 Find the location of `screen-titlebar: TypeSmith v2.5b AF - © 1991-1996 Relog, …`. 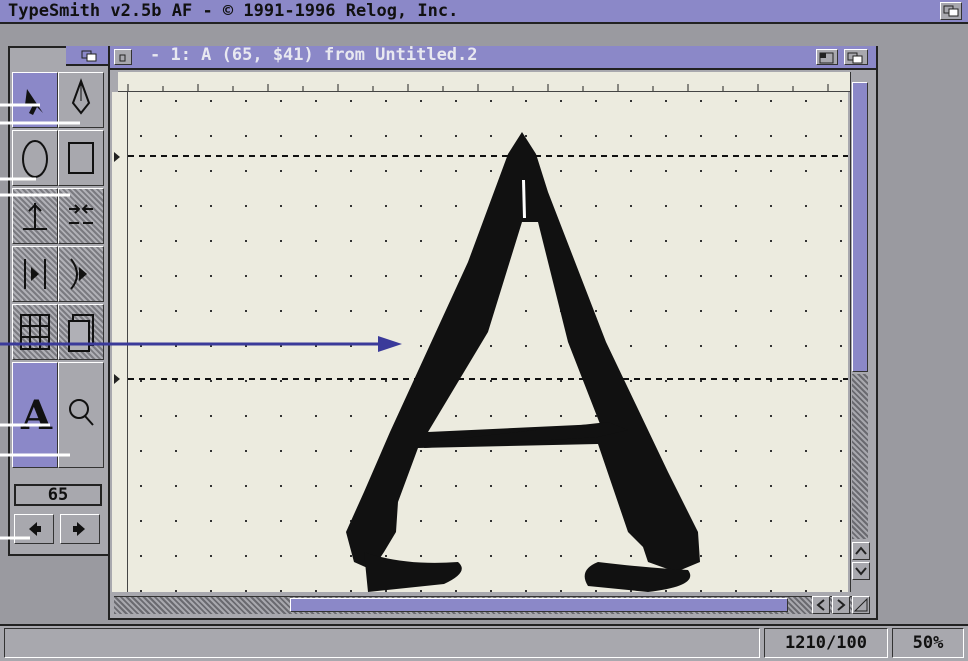

screen-titlebar: TypeSmith v2.5b AF - © 1991-1996 Relog, … is located at coordinates (484, 12).